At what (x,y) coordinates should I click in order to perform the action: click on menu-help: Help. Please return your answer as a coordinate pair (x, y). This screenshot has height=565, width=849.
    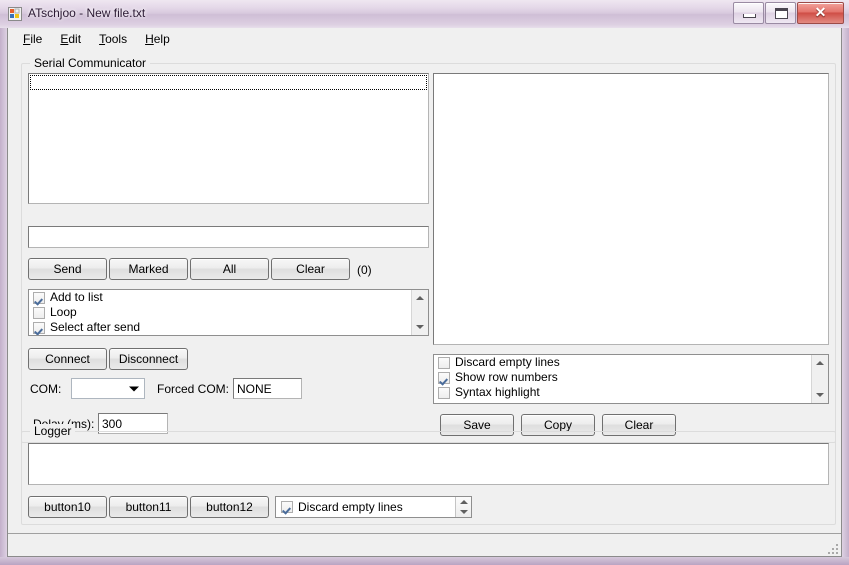
    Looking at the image, I should click on (157, 39).